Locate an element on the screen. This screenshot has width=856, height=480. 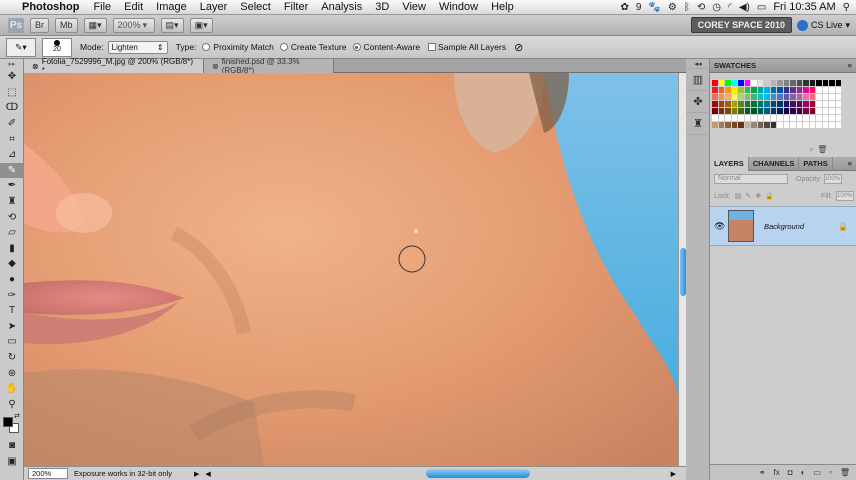
menu-image: Image is located at coordinates (171, 7).